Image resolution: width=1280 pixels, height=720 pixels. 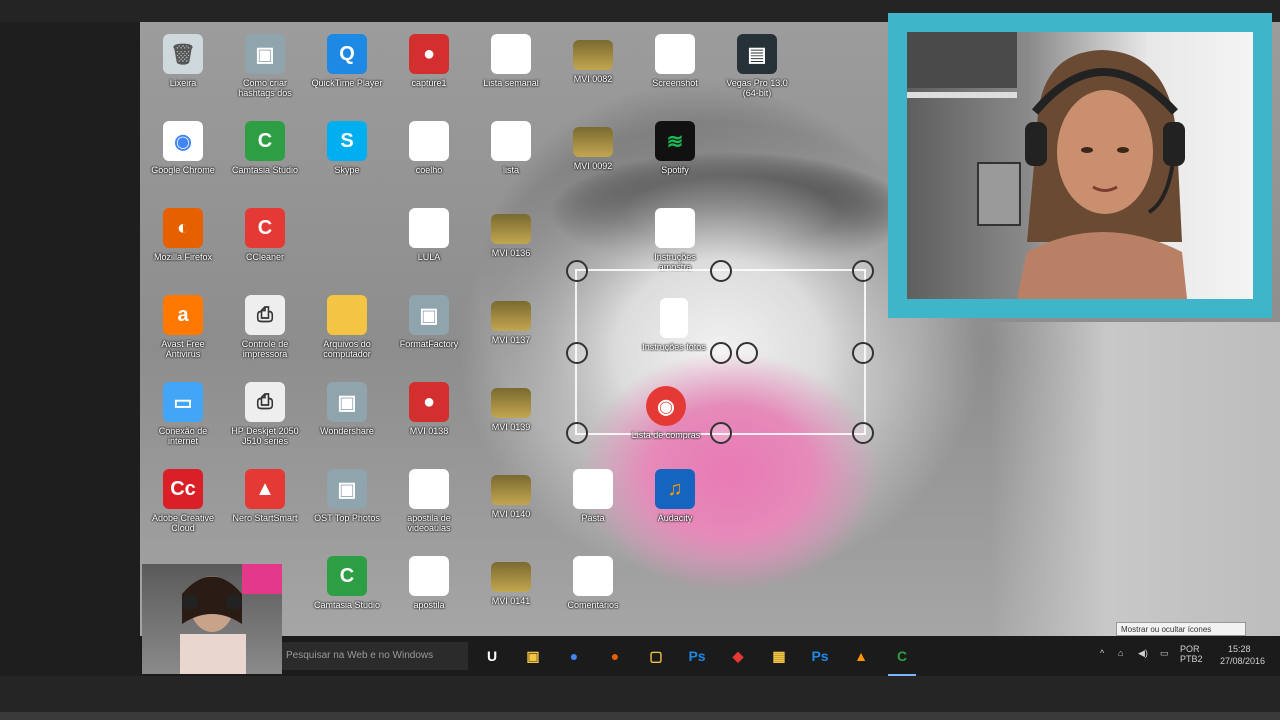 I want to click on desktop-icon: coelho, so click(x=429, y=156).